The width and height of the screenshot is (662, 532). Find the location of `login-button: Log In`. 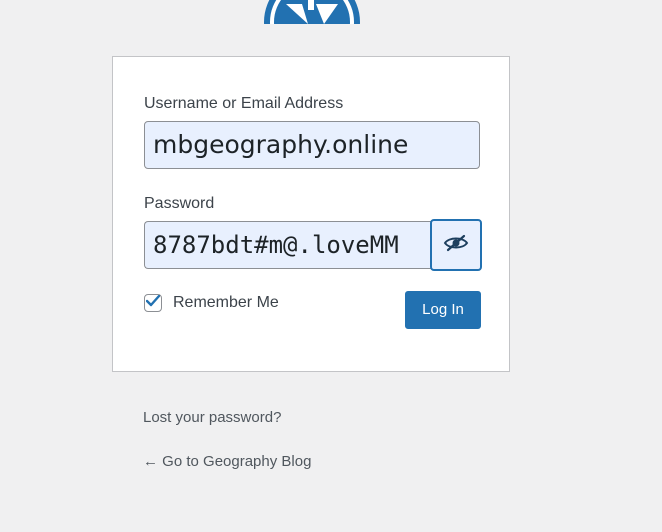

login-button: Log In is located at coordinates (443, 310).